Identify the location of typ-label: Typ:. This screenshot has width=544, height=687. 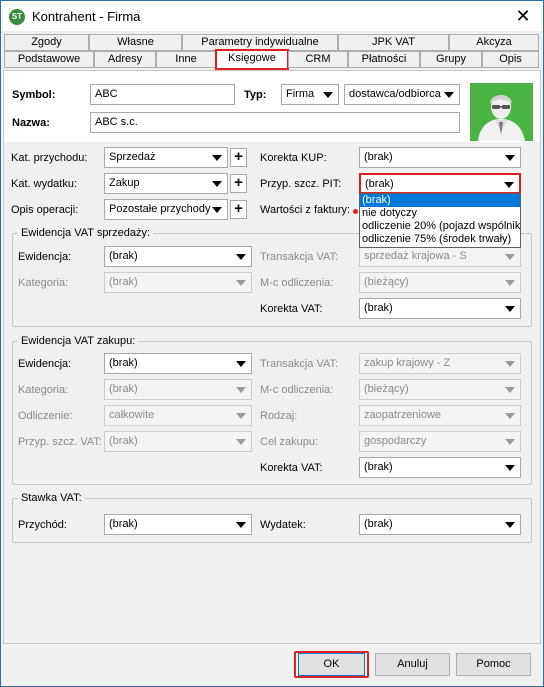
(255, 95).